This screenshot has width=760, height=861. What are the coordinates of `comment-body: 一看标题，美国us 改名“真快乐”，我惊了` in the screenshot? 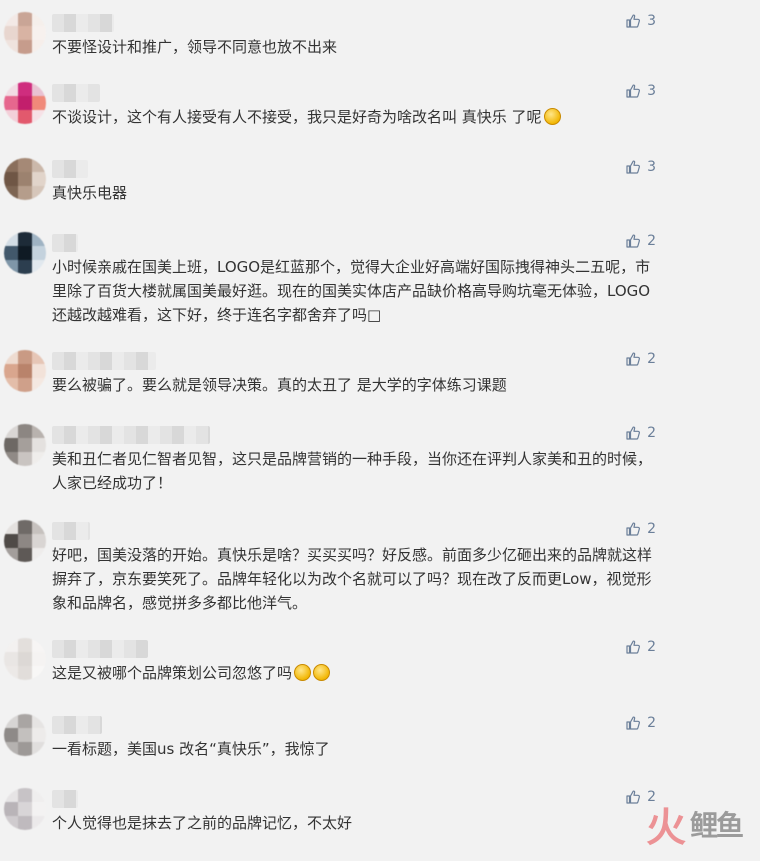 It's located at (191, 749).